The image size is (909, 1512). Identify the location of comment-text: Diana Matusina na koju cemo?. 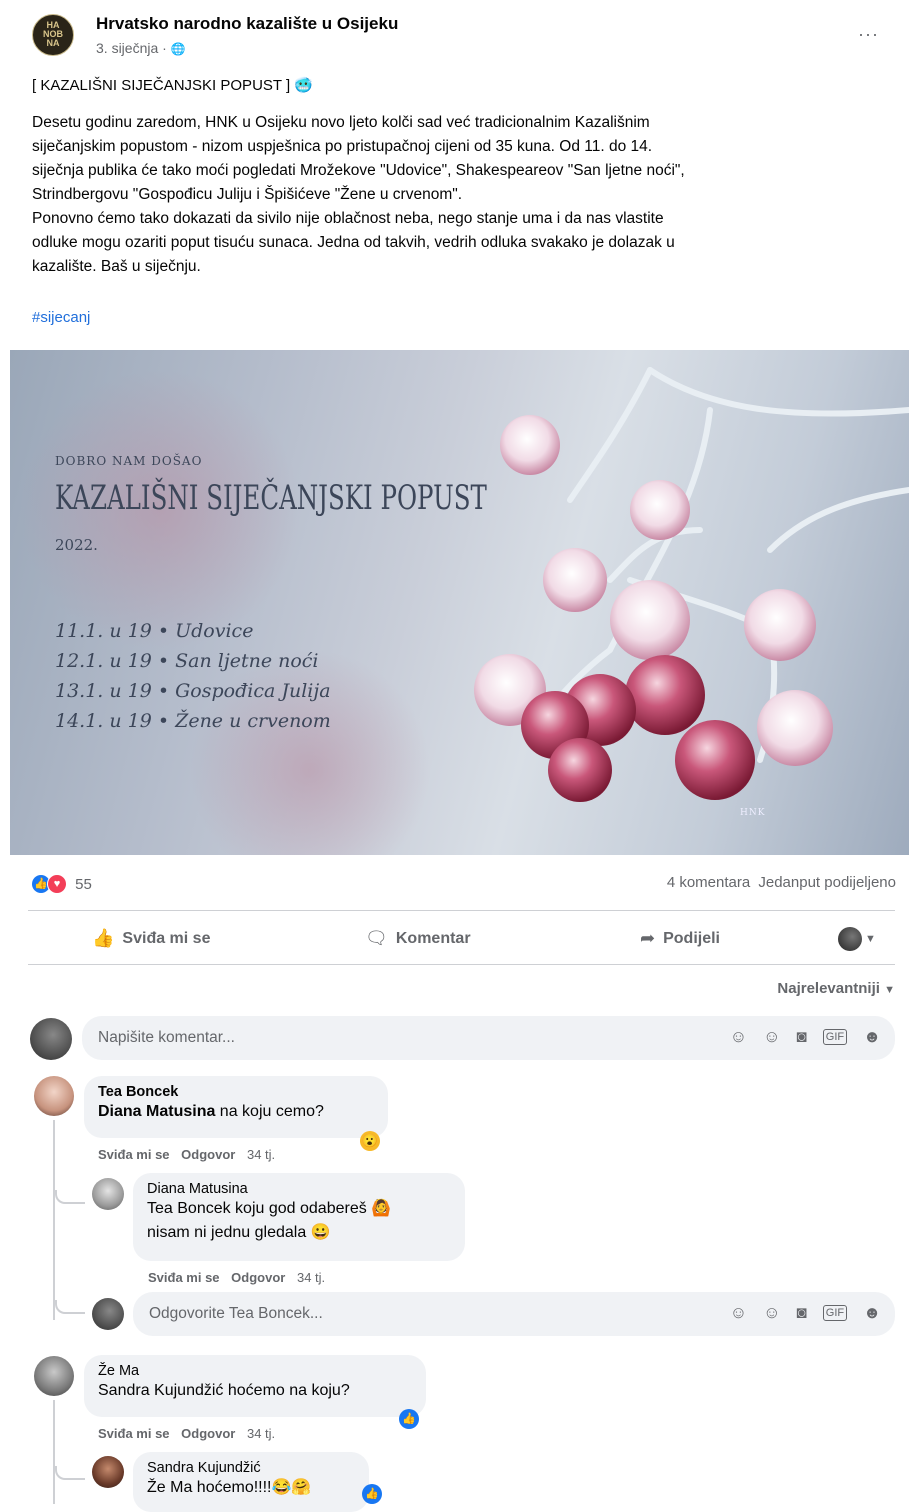
(236, 1112).